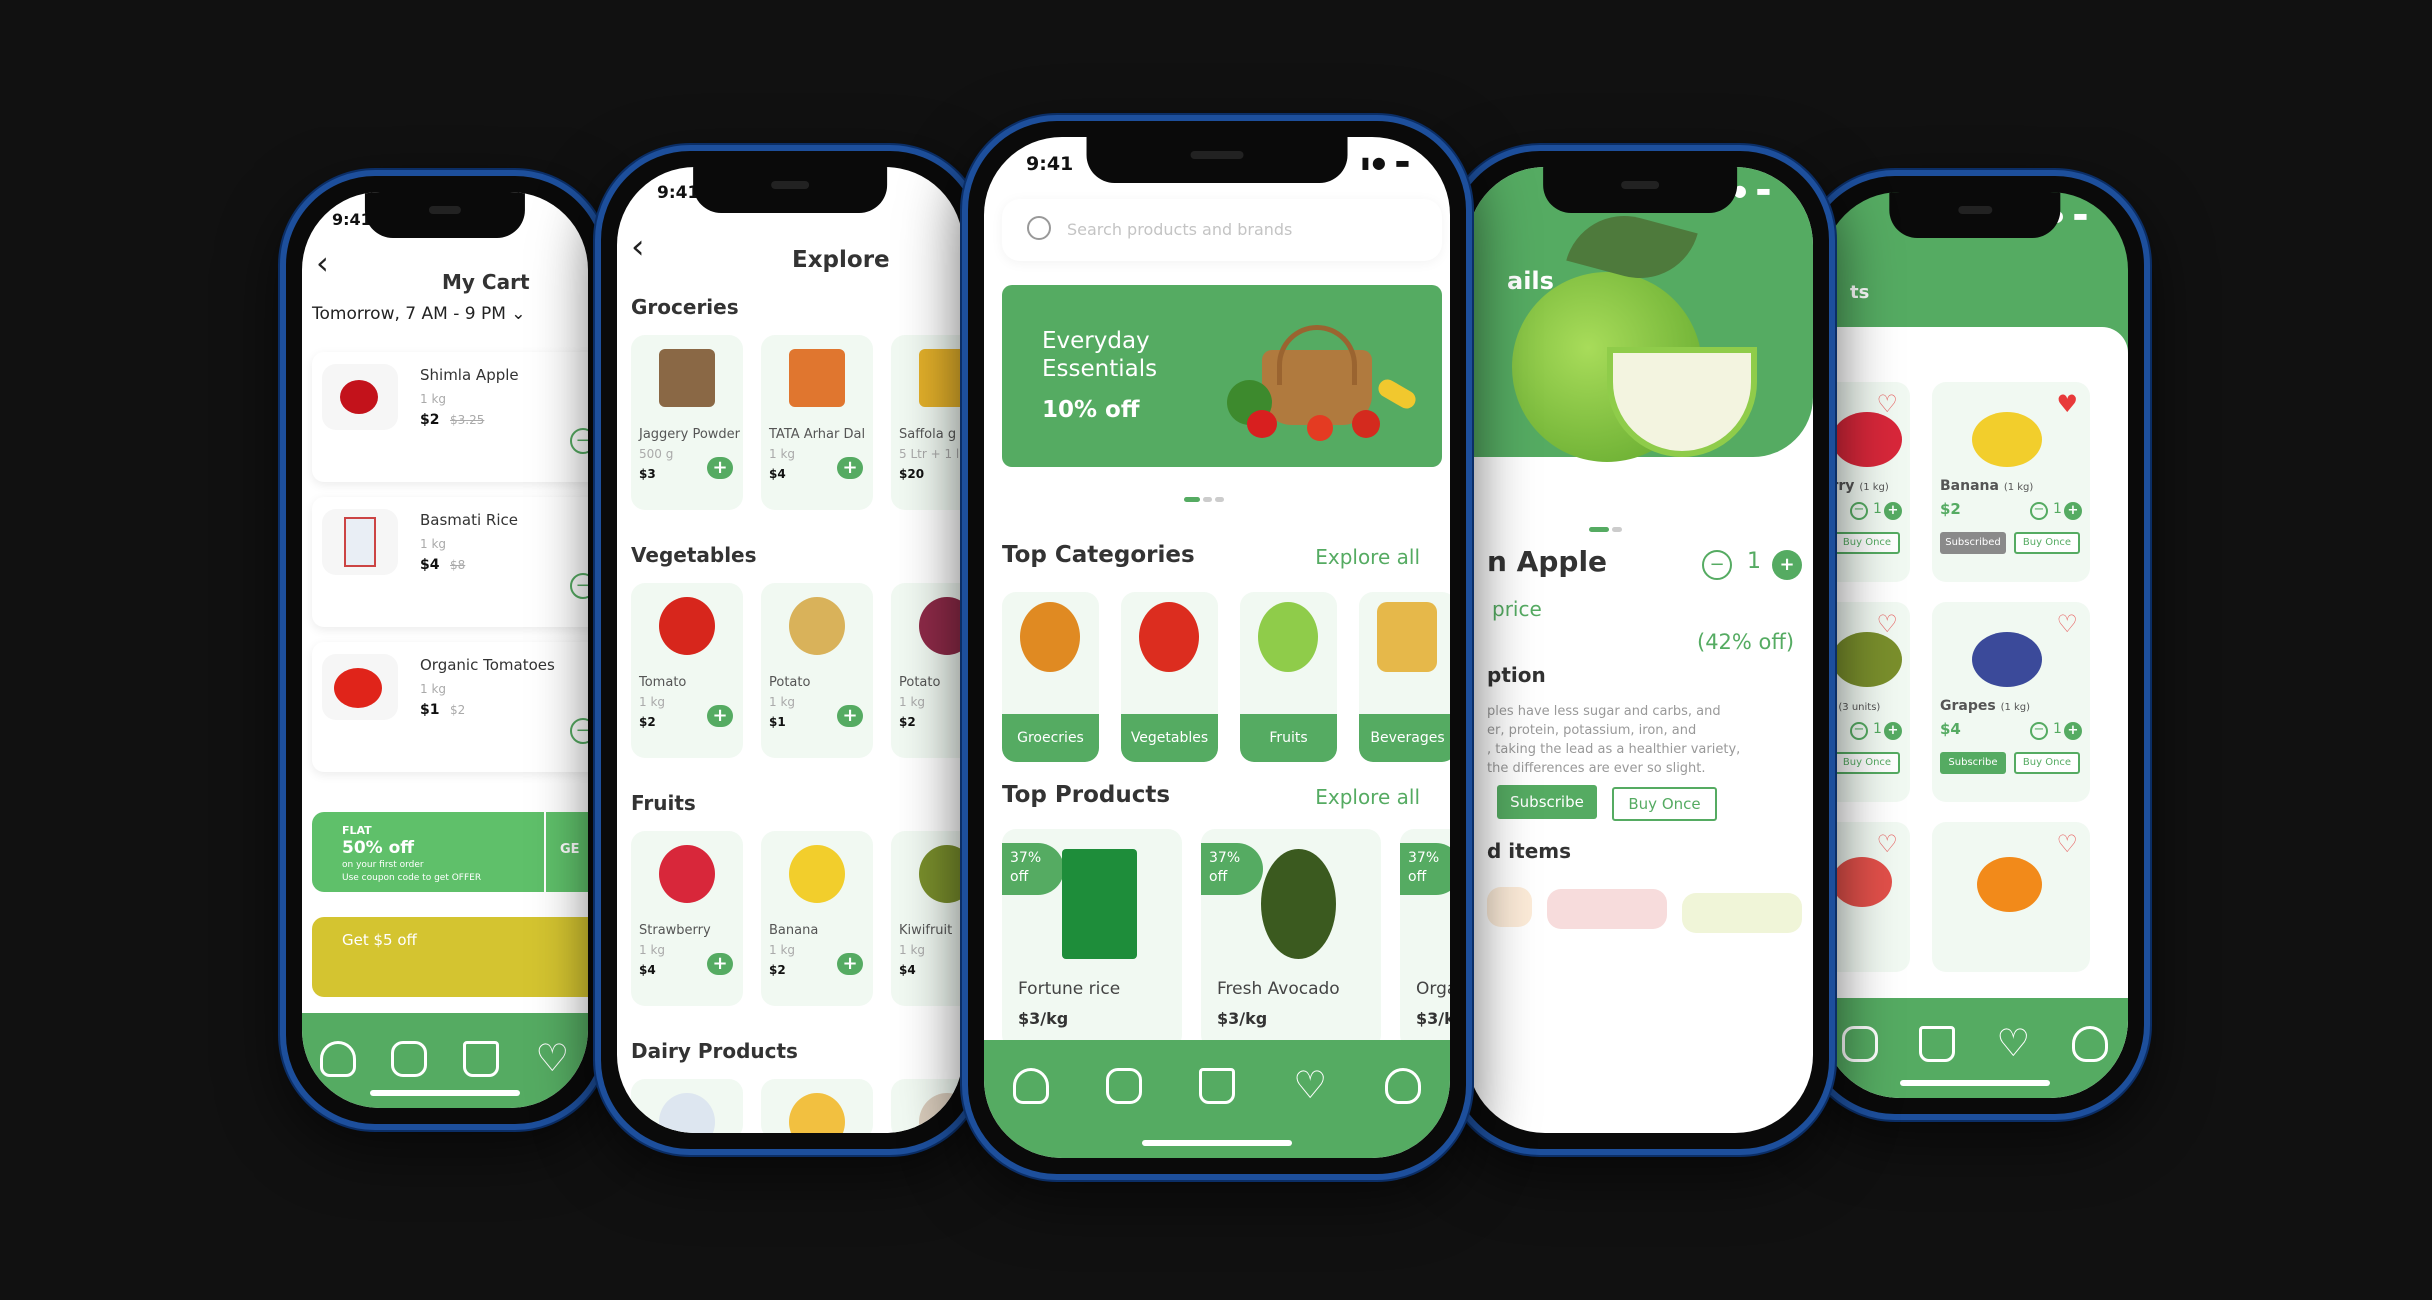 The image size is (2432, 1300). What do you see at coordinates (927, 422) in the screenshot?
I see `product-card: Saffola g 5 Ltr + 1 l $20 +` at bounding box center [927, 422].